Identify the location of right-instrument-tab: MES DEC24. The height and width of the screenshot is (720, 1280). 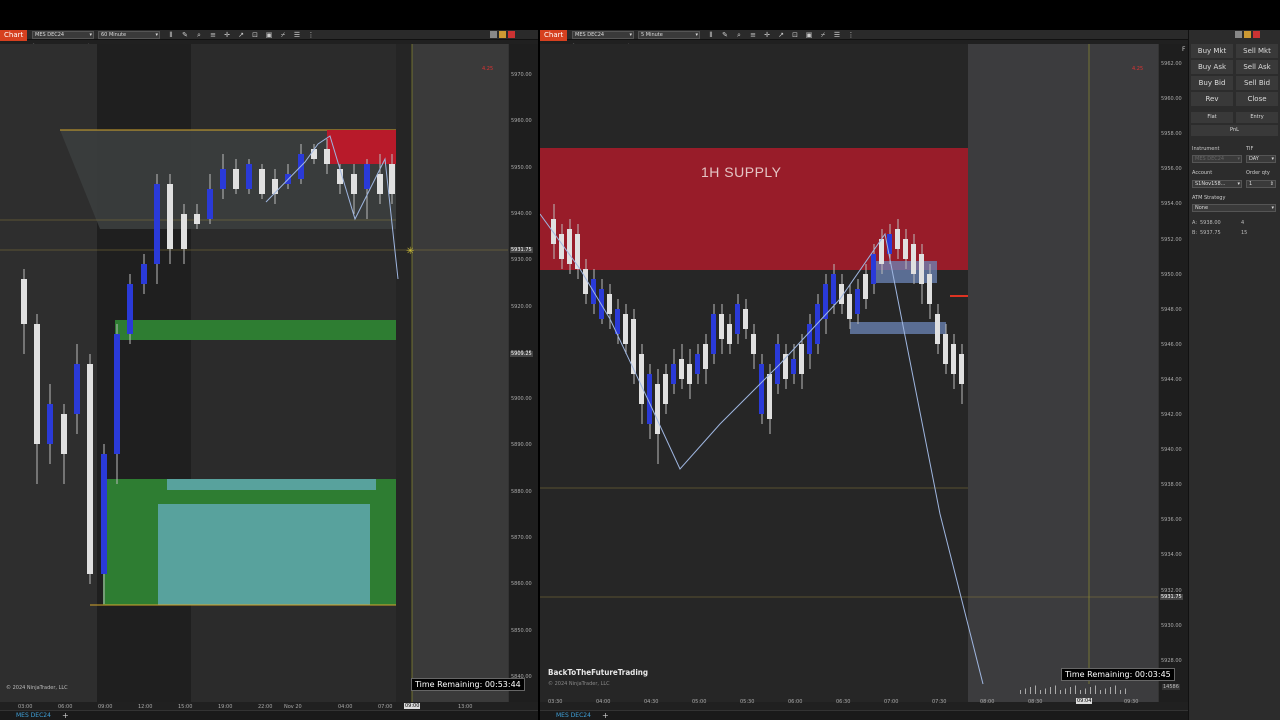
(573, 715).